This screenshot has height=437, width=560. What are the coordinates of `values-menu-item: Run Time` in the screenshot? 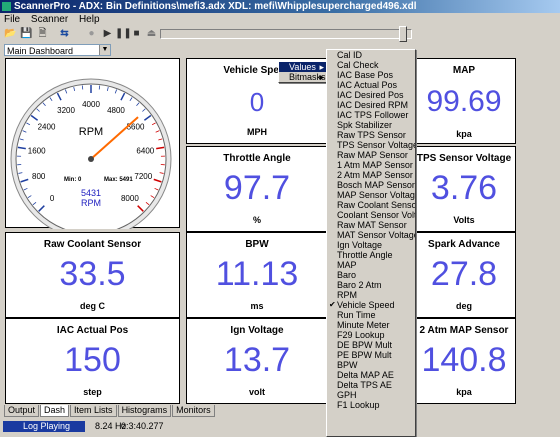 It's located at (371, 315).